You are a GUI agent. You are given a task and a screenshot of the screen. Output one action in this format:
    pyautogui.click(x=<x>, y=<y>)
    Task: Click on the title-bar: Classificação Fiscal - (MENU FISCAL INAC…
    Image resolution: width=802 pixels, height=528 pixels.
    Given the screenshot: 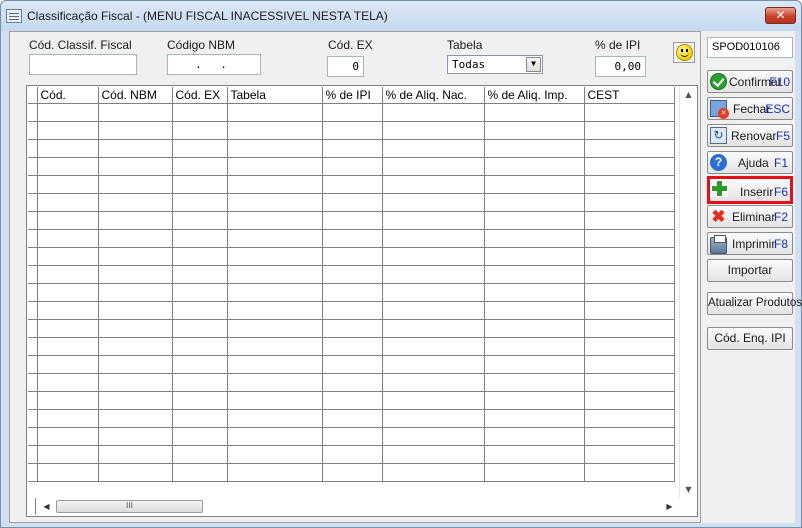 What is the action you would take?
    pyautogui.click(x=401, y=16)
    